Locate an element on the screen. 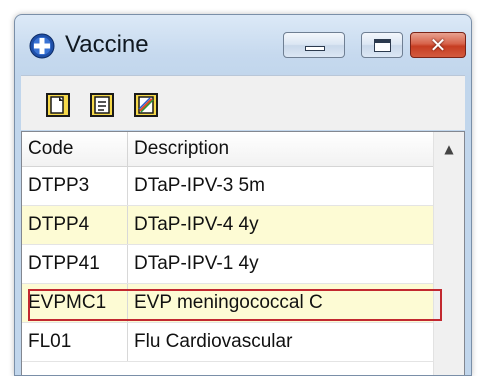 This screenshot has width=484, height=376. edit-record-icon is located at coordinates (102, 105).